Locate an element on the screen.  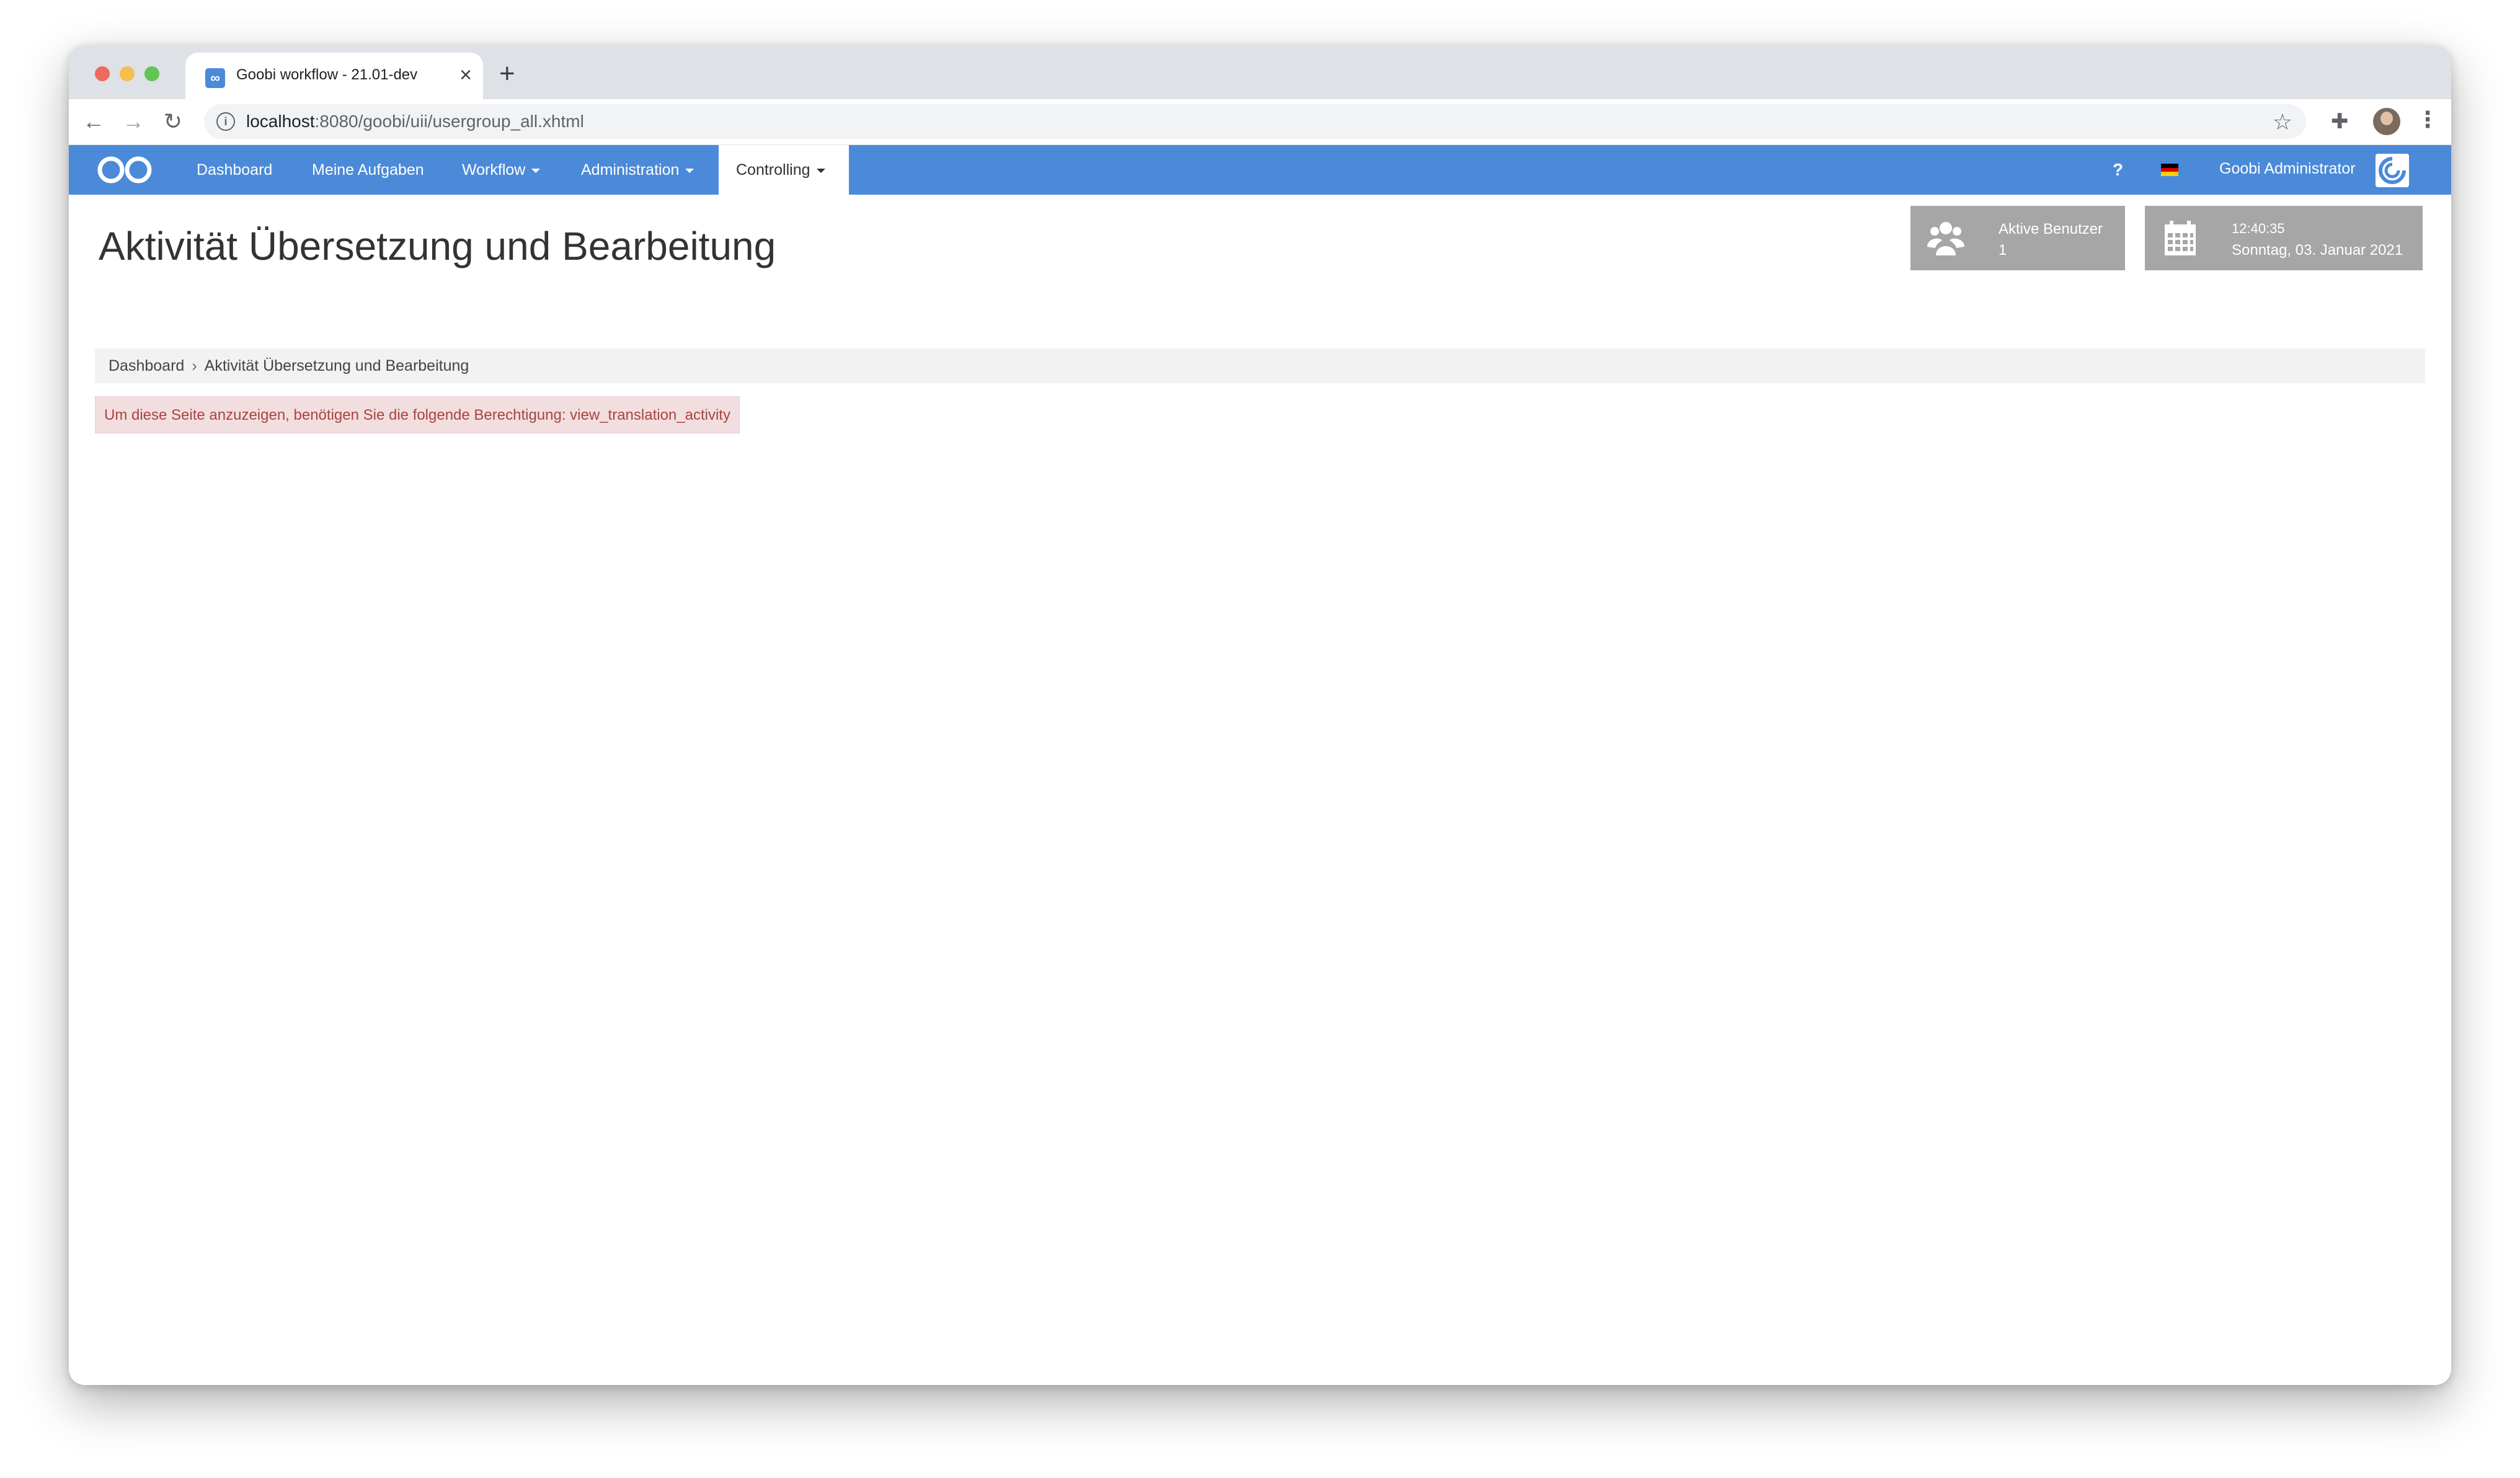
browser-tab: ∞ Goobi workflow - 21.01-dev × is located at coordinates (334, 76).